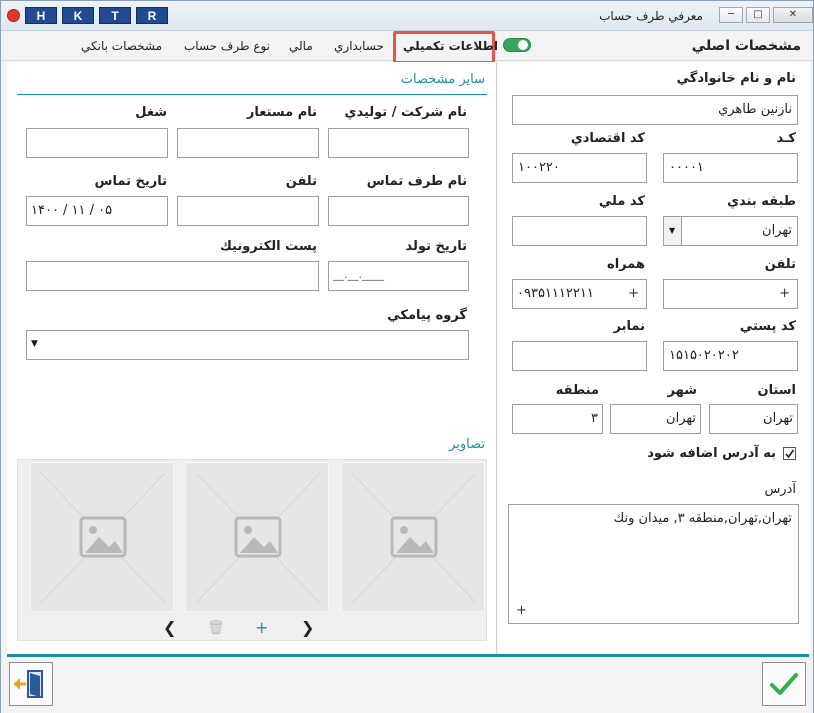 Image resolution: width=814 pixels, height=713 pixels. What do you see at coordinates (97, 143) in the screenshot?
I see `job-input` at bounding box center [97, 143].